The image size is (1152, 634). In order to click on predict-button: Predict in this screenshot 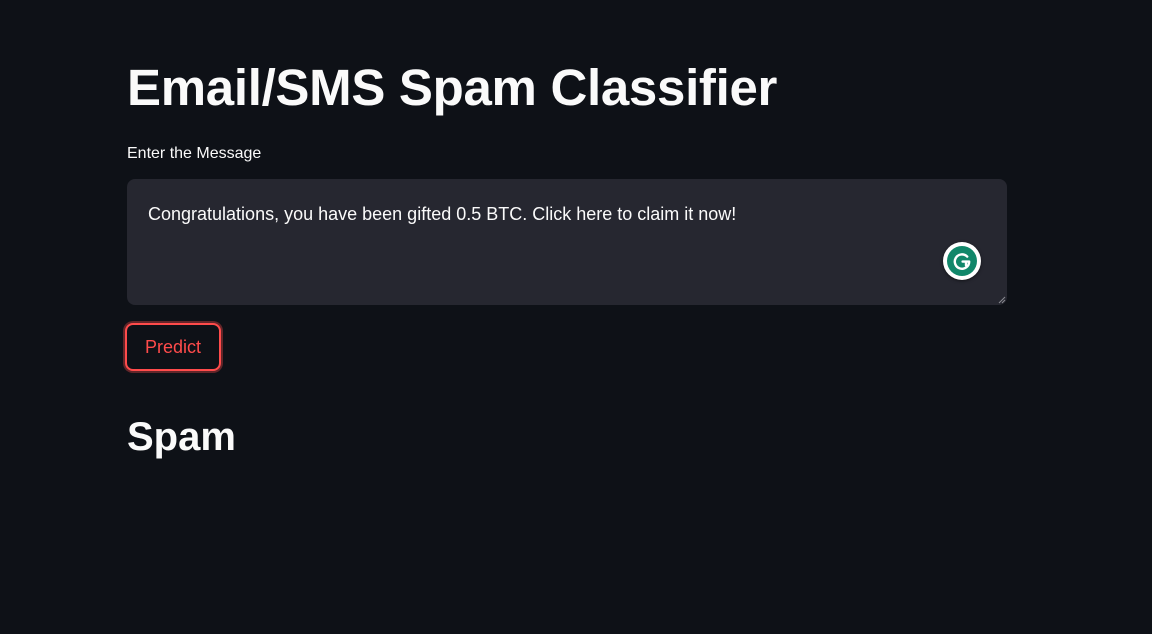, I will do `click(173, 347)`.